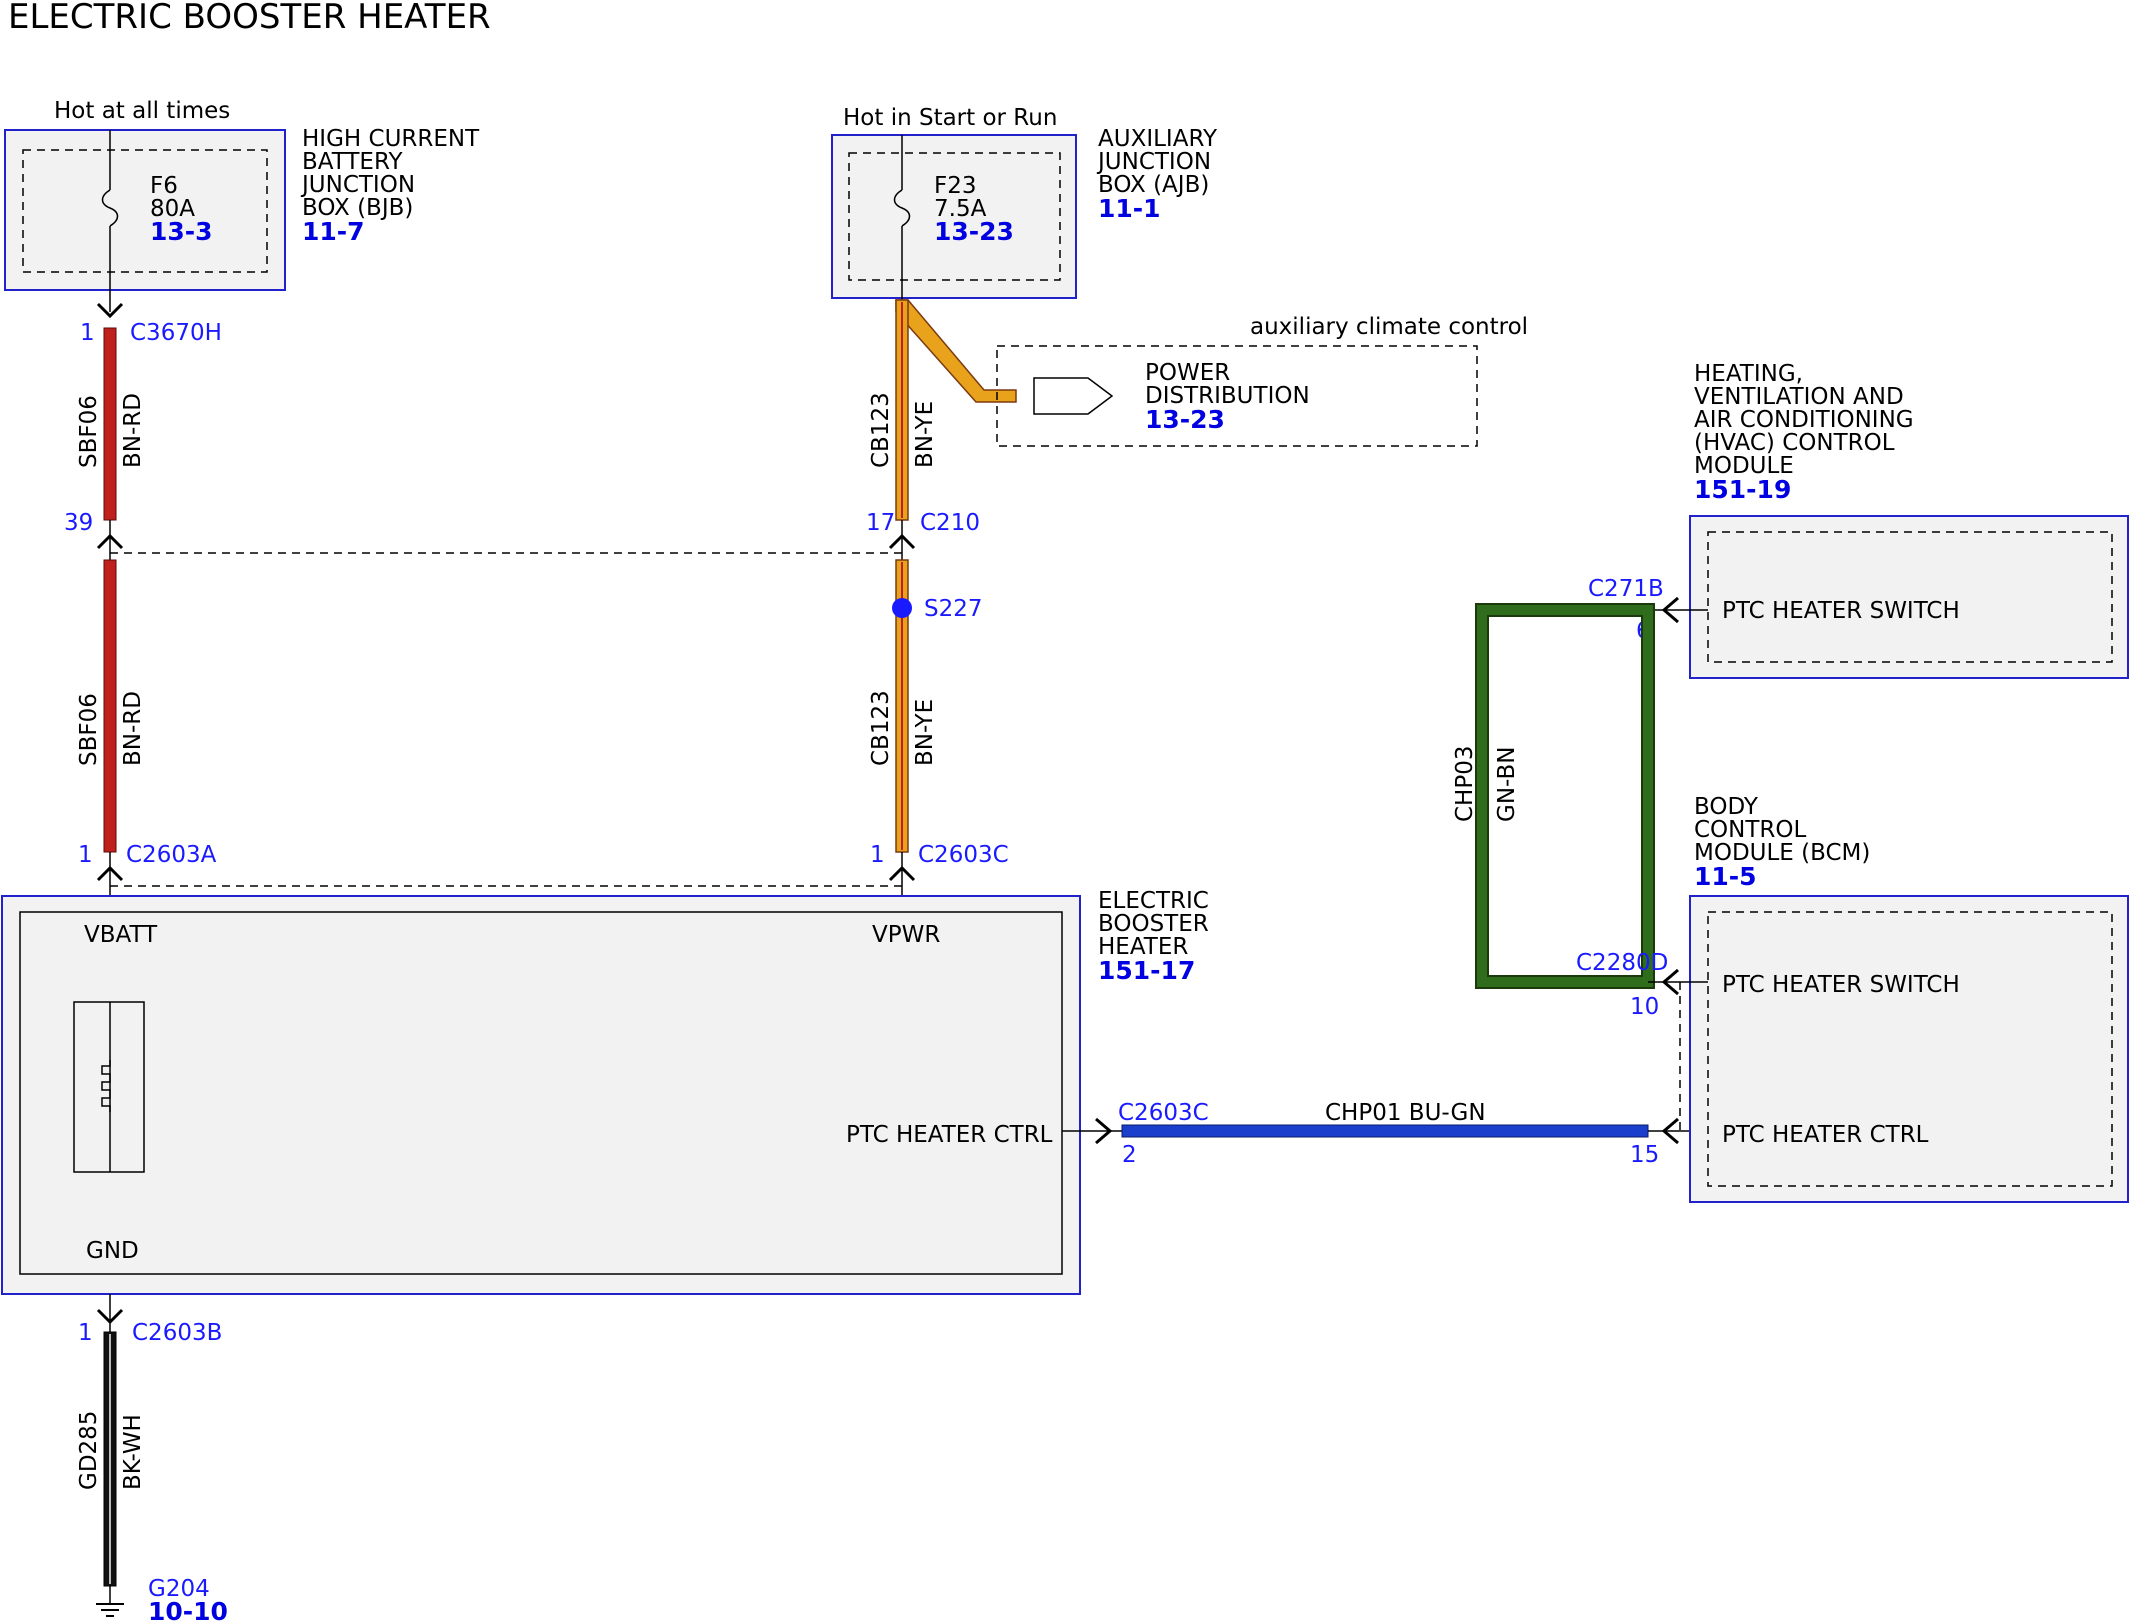  What do you see at coordinates (1129, 208) in the screenshot?
I see `ajb-ref: 11-1` at bounding box center [1129, 208].